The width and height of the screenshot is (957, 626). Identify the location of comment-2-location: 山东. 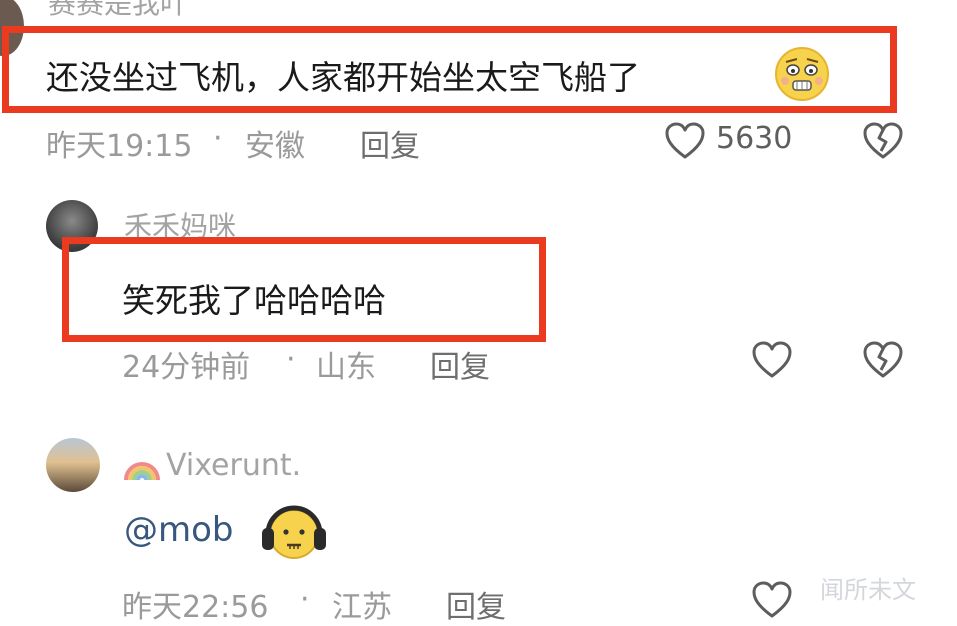
(346, 367).